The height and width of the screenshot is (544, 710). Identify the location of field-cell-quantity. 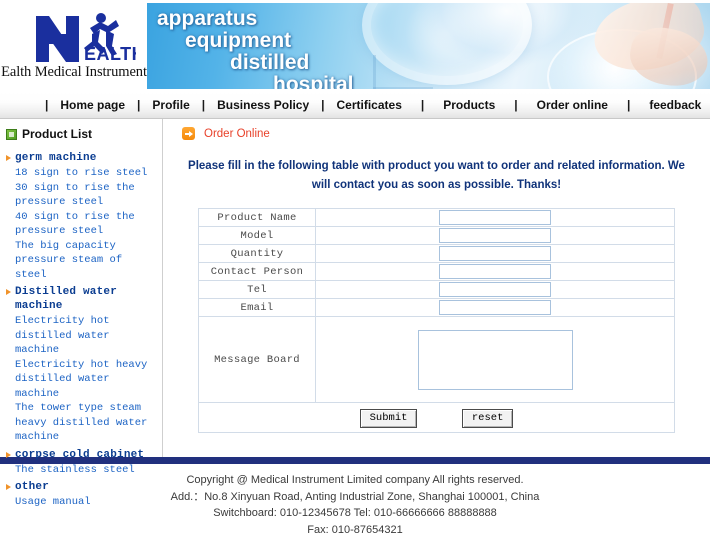
(495, 253).